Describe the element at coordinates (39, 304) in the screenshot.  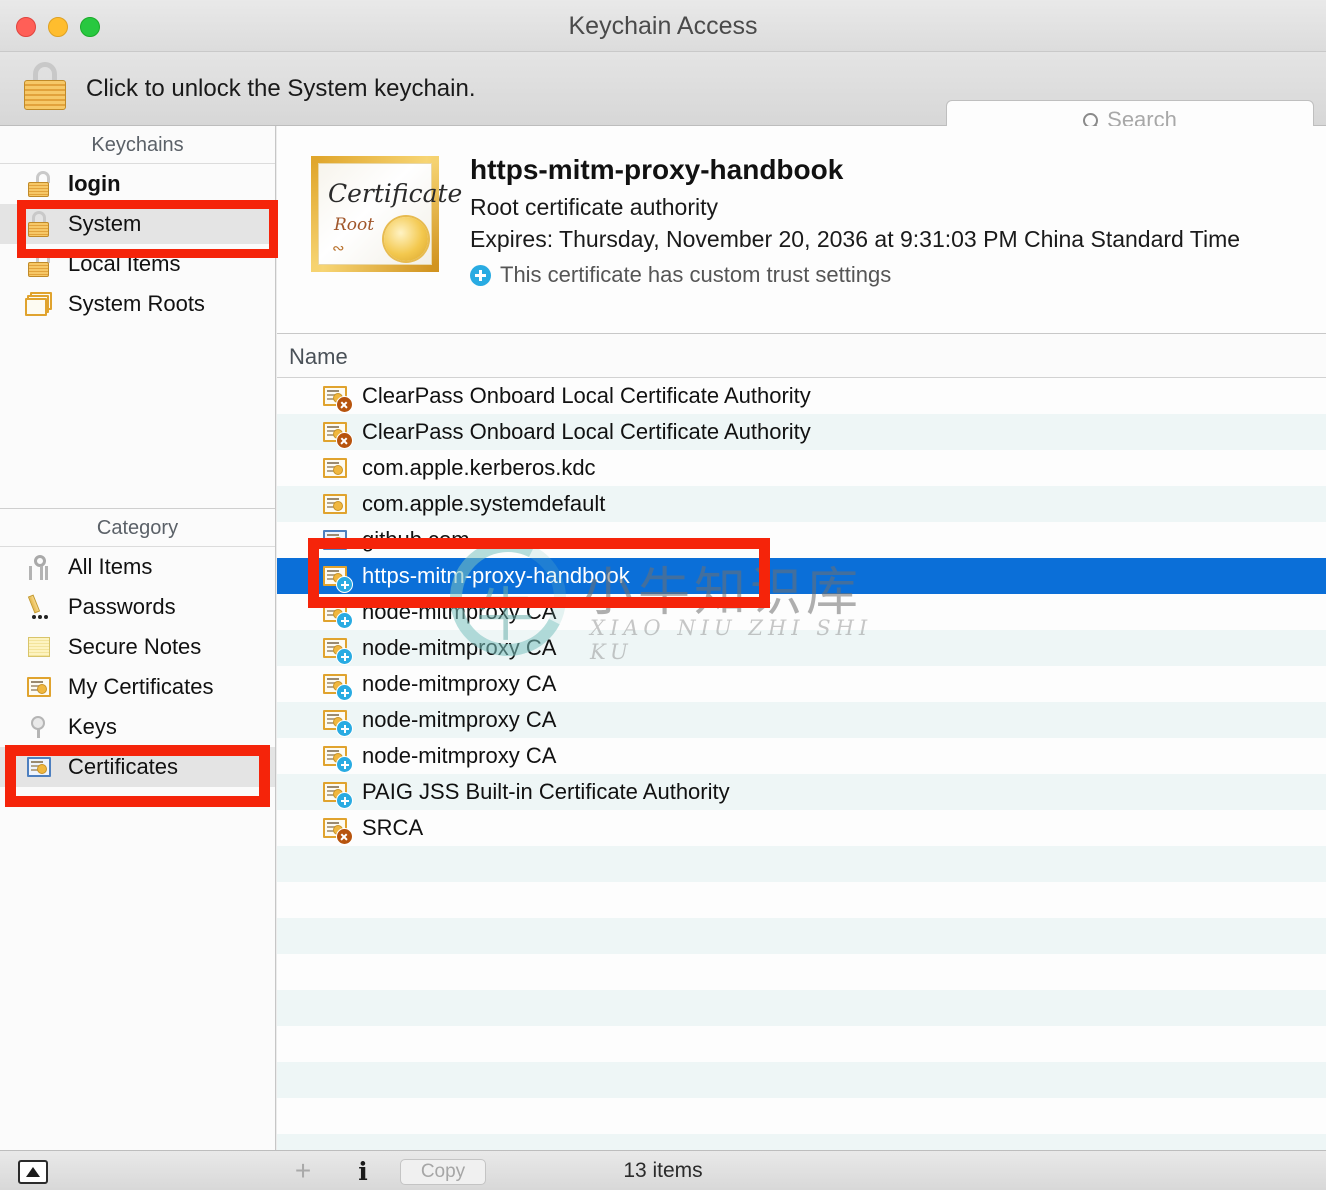
I see `certificate-stack-icon` at that location.